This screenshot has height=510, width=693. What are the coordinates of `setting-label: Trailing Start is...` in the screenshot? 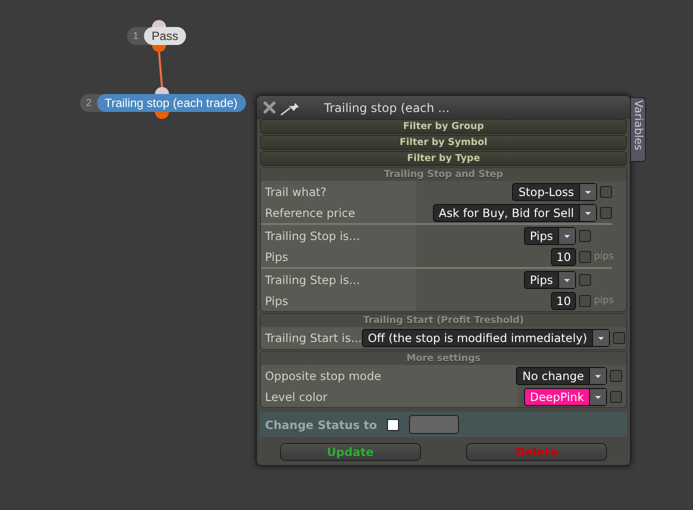 It's located at (311, 338).